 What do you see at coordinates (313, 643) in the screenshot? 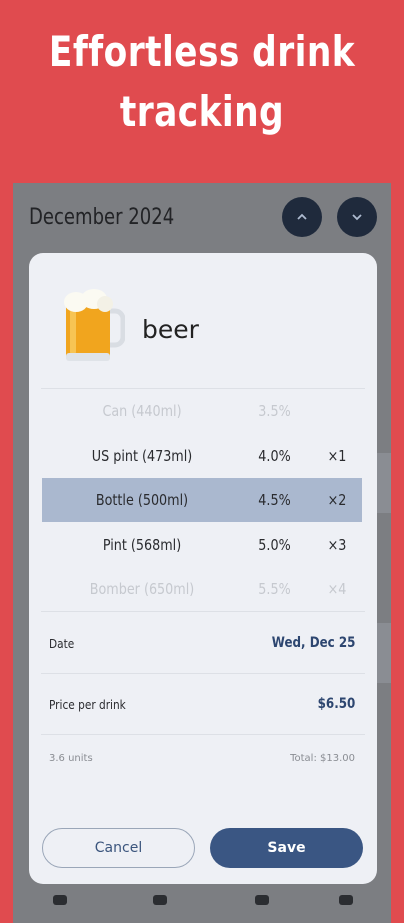
I see `date-value: Wed, Dec 25` at bounding box center [313, 643].